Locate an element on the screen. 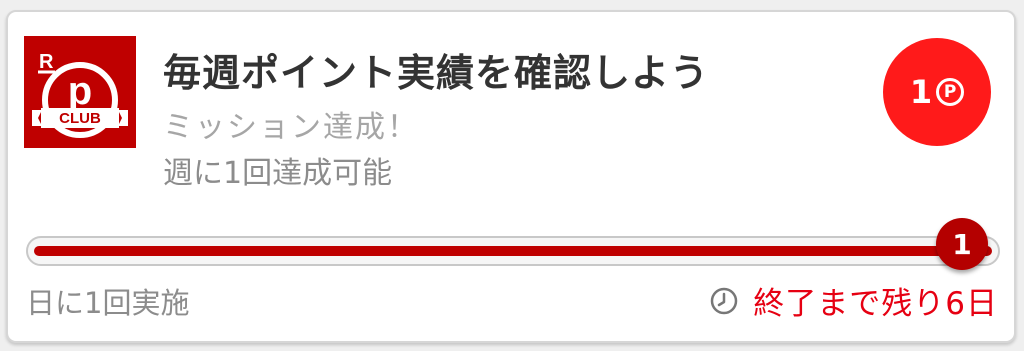  logo-club-text: CLUB is located at coordinates (80, 118).